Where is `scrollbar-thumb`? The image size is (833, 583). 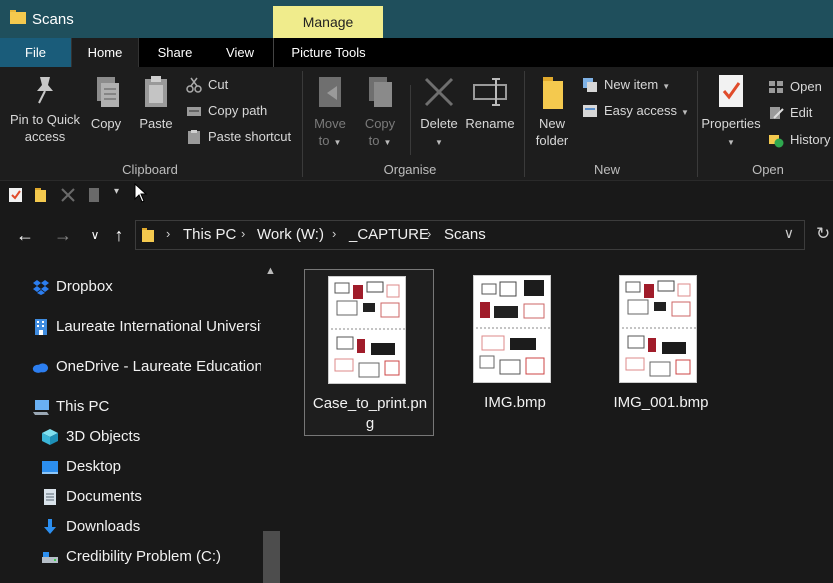 scrollbar-thumb is located at coordinates (271, 557).